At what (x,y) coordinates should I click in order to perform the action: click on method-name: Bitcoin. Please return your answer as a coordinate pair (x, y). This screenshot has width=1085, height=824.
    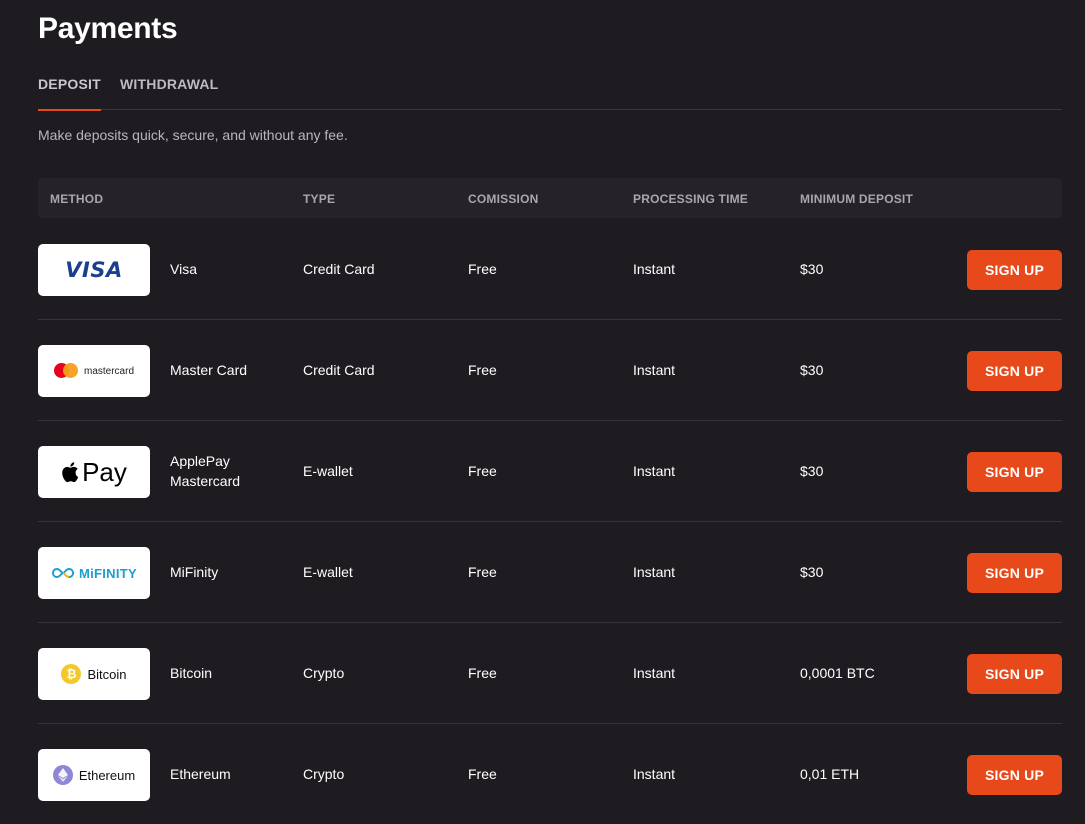
    Looking at the image, I should click on (191, 673).